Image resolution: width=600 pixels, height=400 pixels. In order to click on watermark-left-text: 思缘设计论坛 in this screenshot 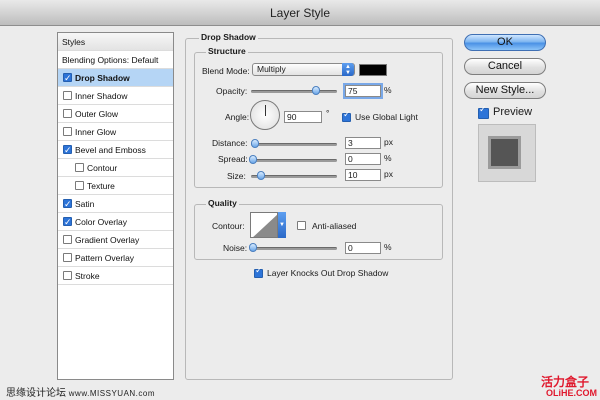, I will do `click(36, 393)`.